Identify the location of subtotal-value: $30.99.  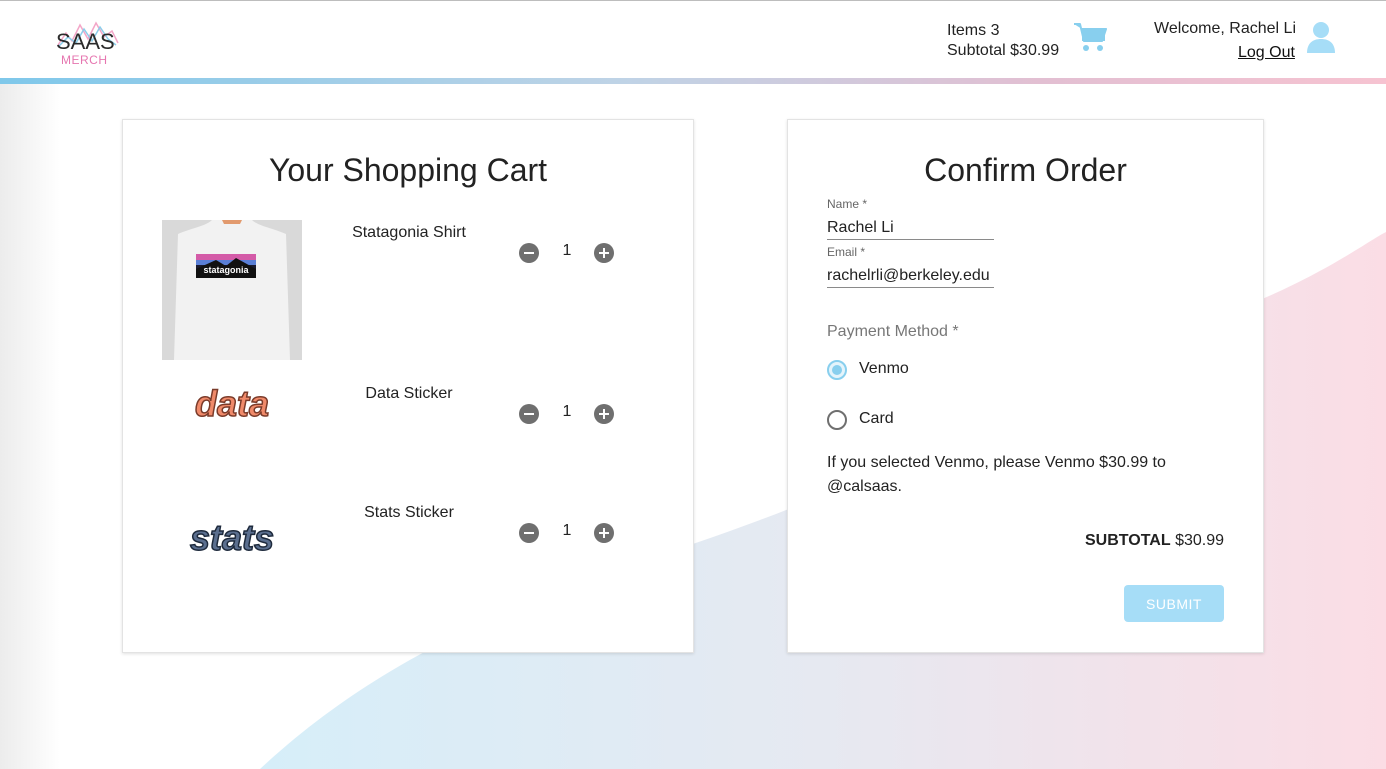
(1199, 540).